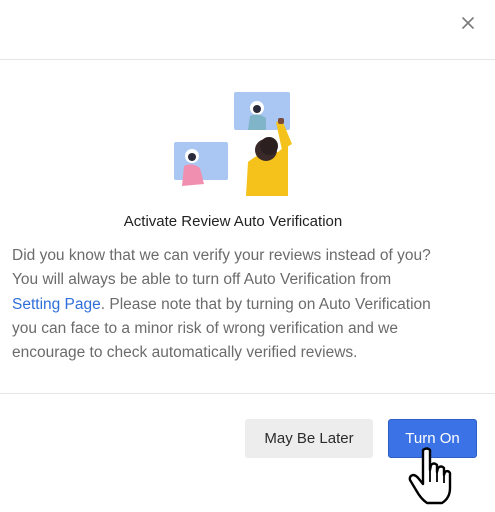  Describe the element at coordinates (235, 143) in the screenshot. I see `verification-illustration` at that location.